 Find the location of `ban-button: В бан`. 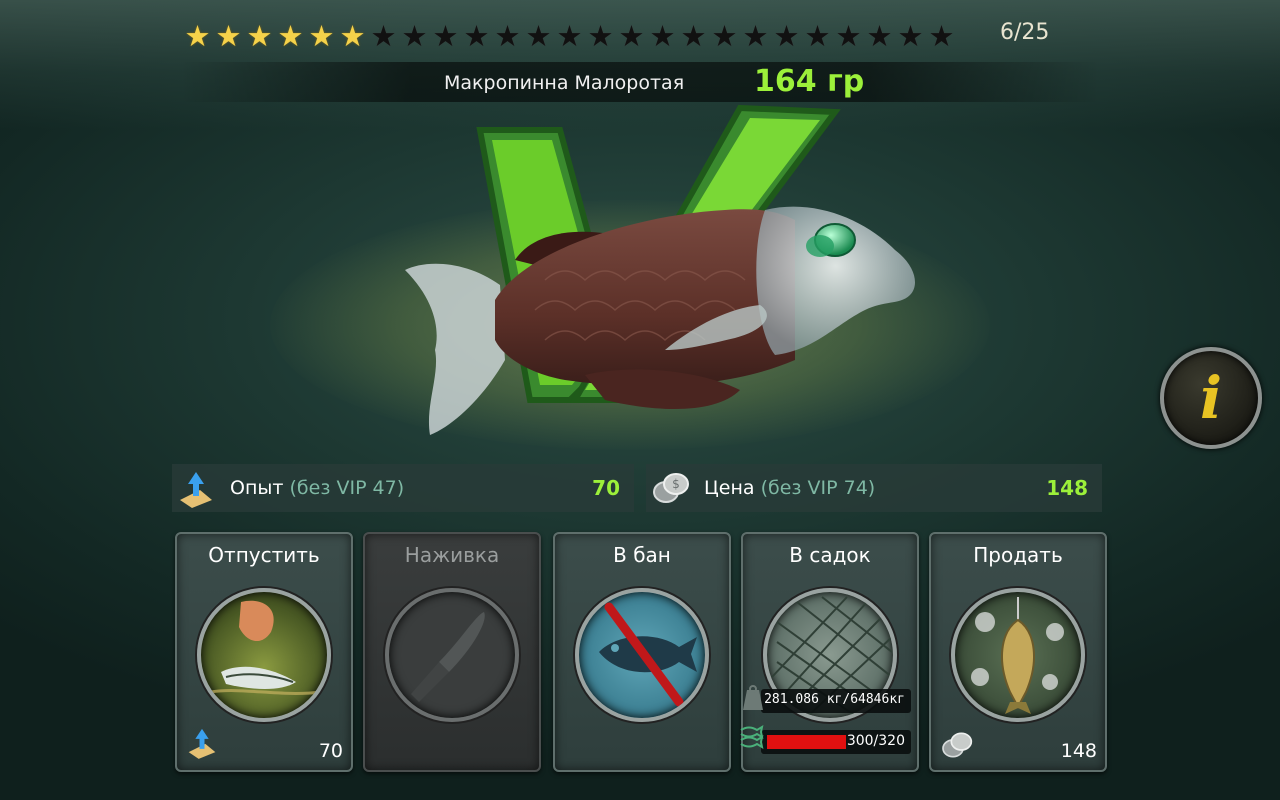

ban-button: В бан is located at coordinates (642, 652).